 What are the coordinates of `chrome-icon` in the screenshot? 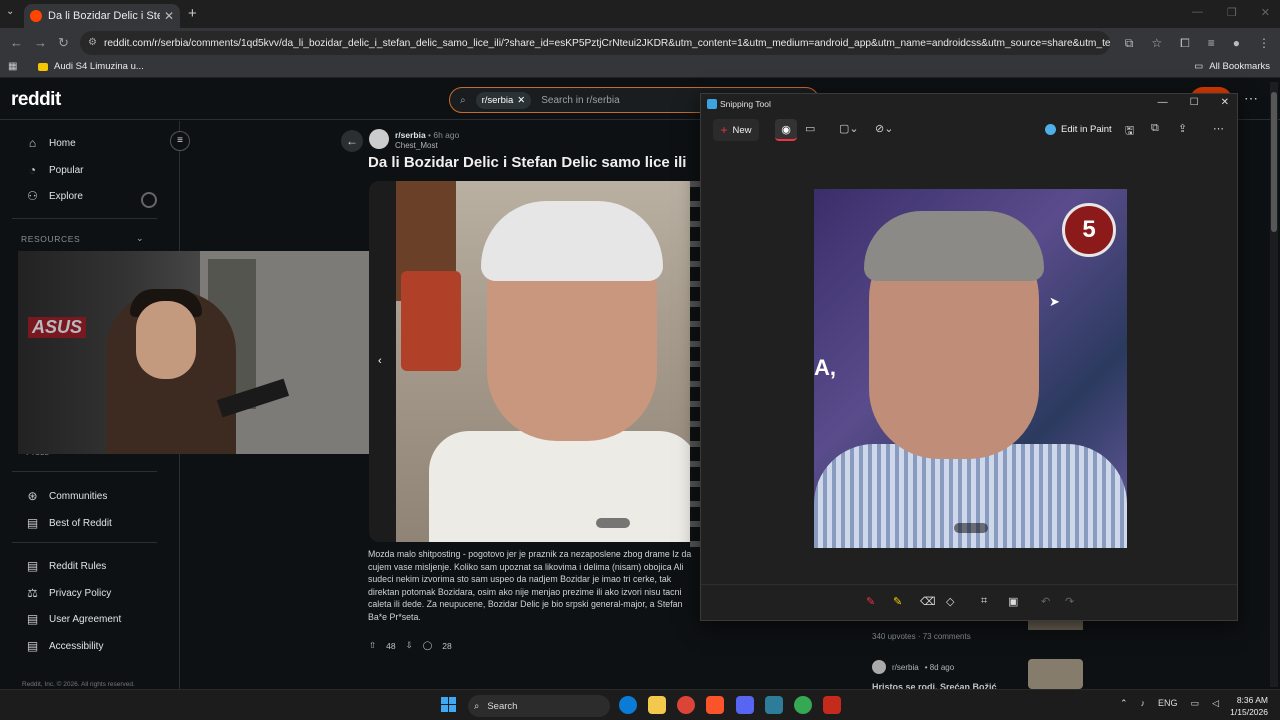 It's located at (686, 705).